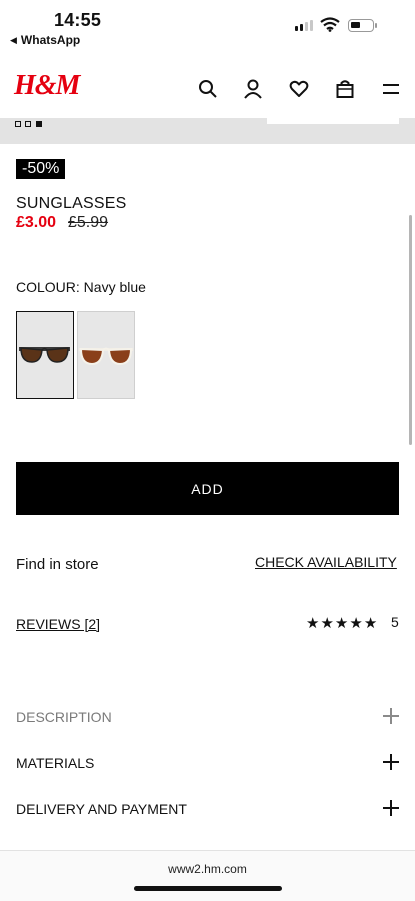 This screenshot has height=901, width=415. What do you see at coordinates (78, 20) in the screenshot?
I see `status-time: 14:55` at bounding box center [78, 20].